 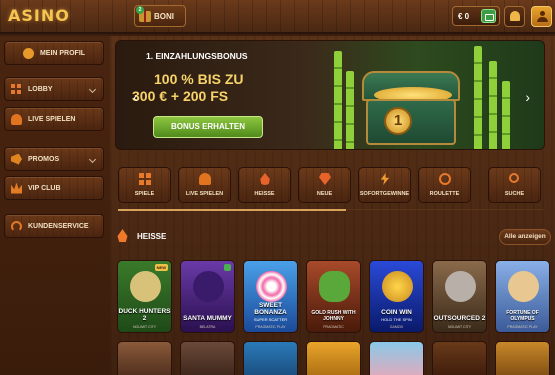 I want to click on tab-label: SOFORTGEWINNE, so click(x=384, y=194).